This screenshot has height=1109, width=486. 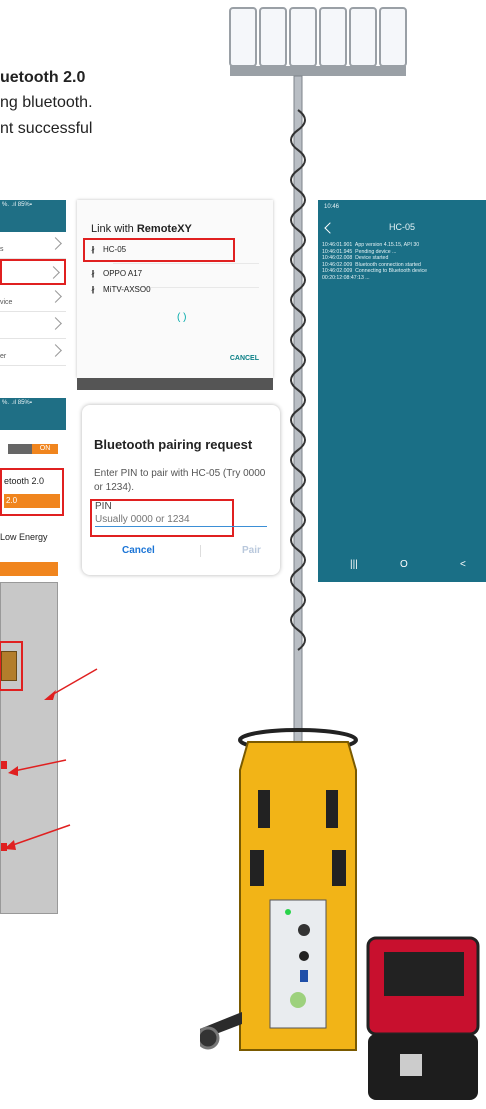 What do you see at coordinates (141, 229) in the screenshot?
I see `link-dialog-title: Link with RemoteXY` at bounding box center [141, 229].